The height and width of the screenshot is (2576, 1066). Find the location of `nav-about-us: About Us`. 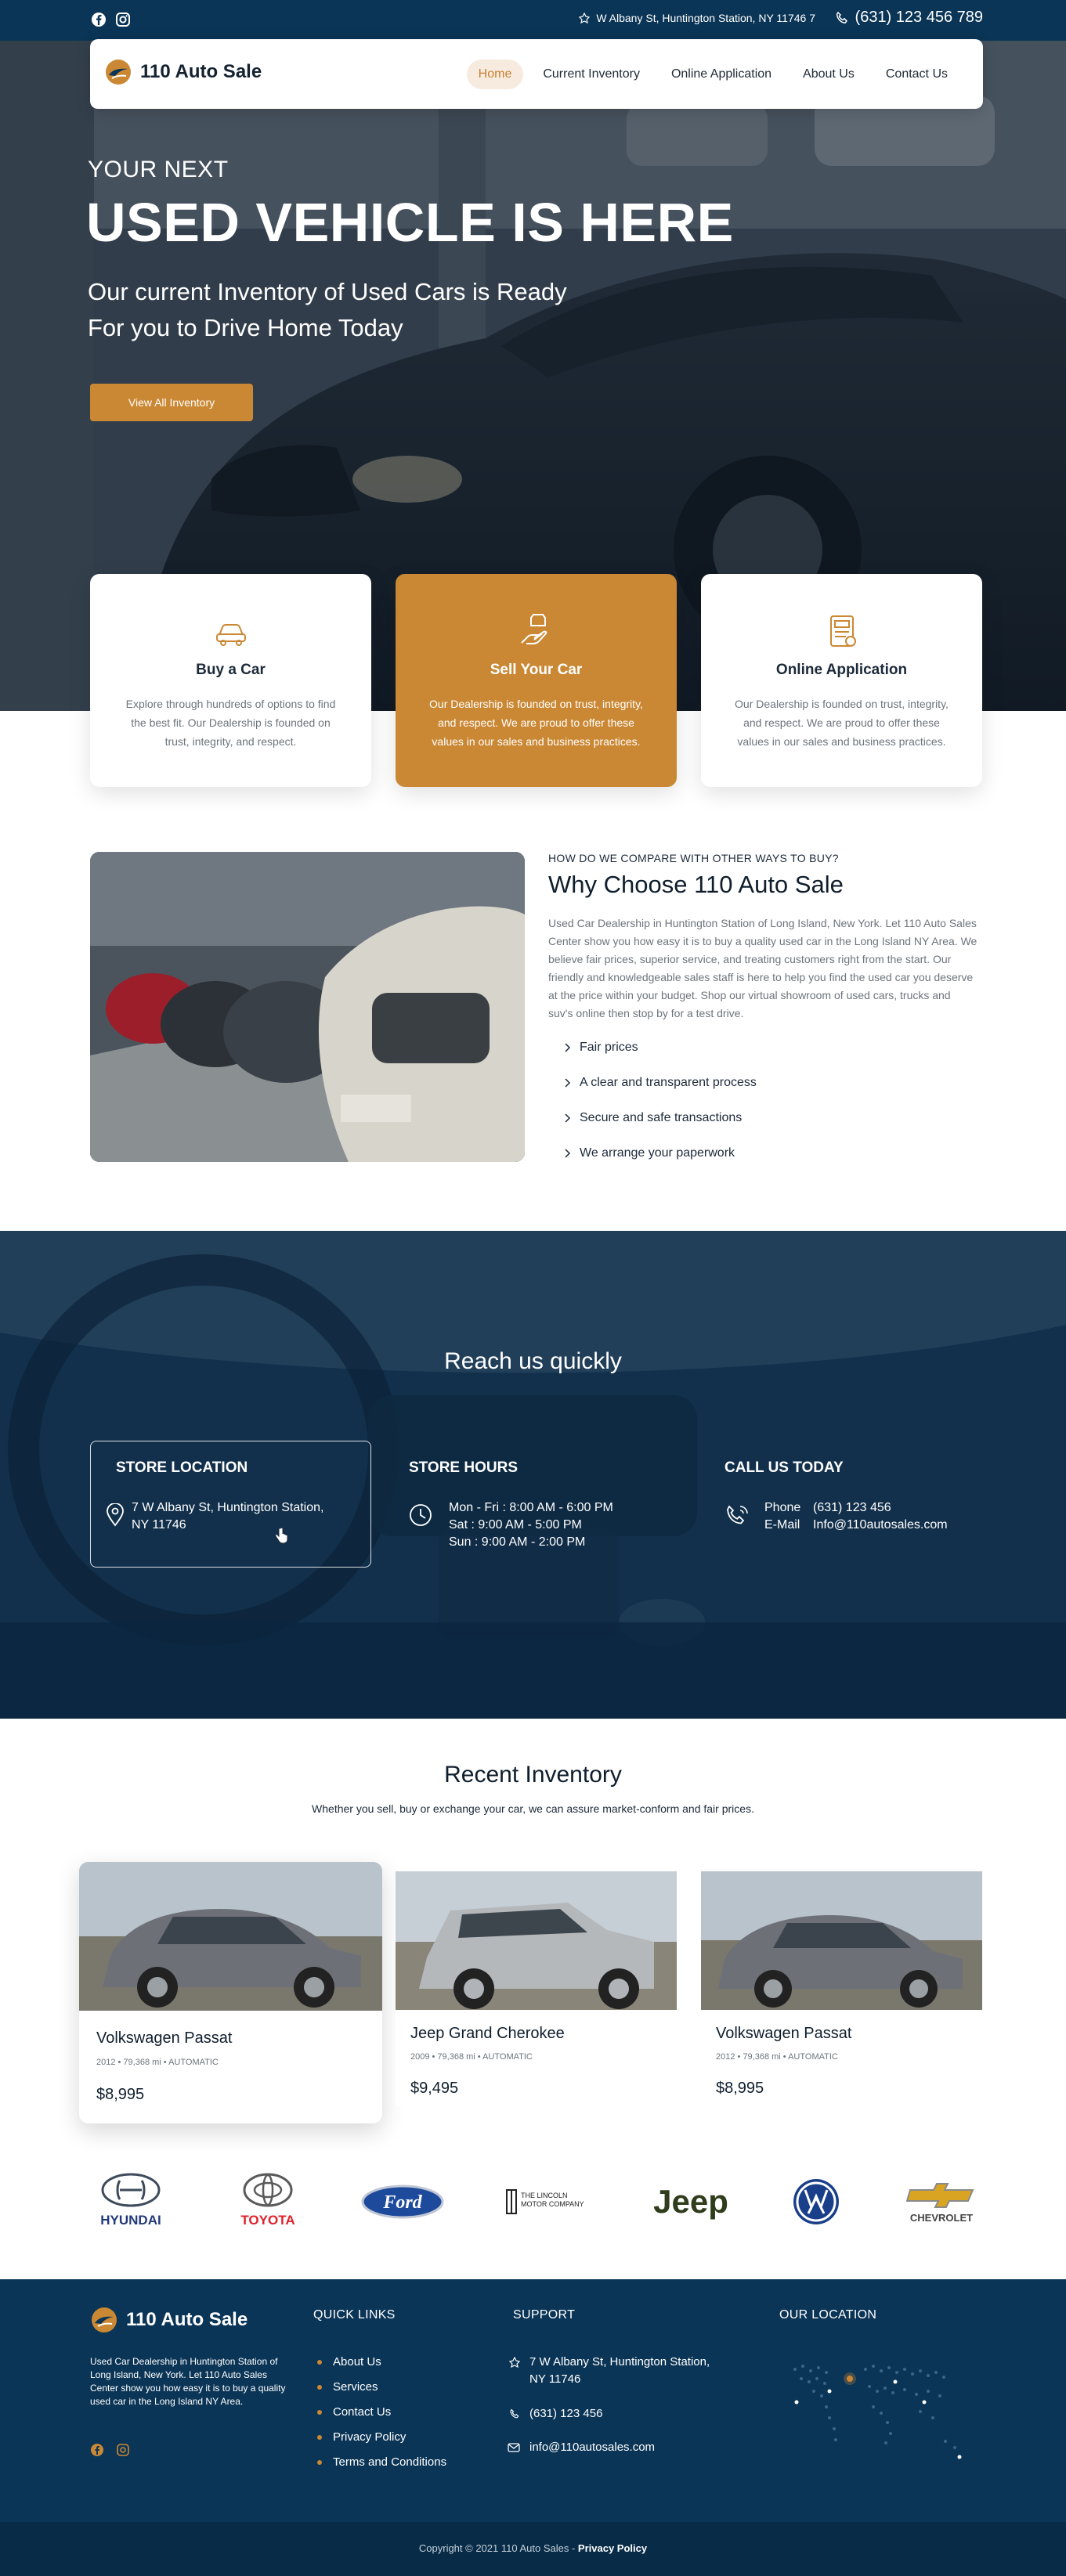

nav-about-us: About Us is located at coordinates (828, 74).